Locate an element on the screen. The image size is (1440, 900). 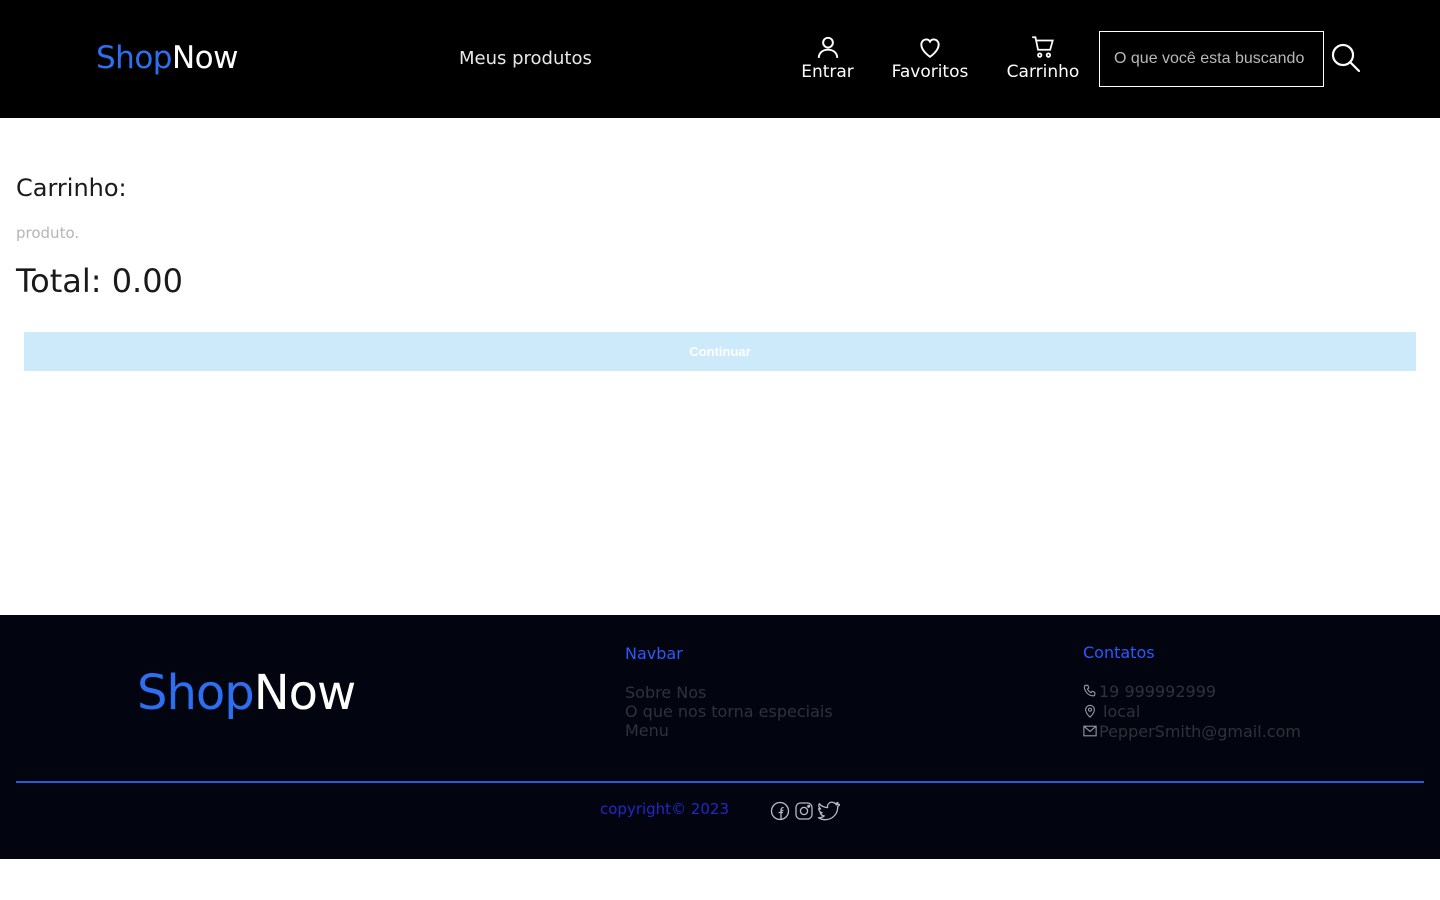
social-links is located at coordinates (805, 811).